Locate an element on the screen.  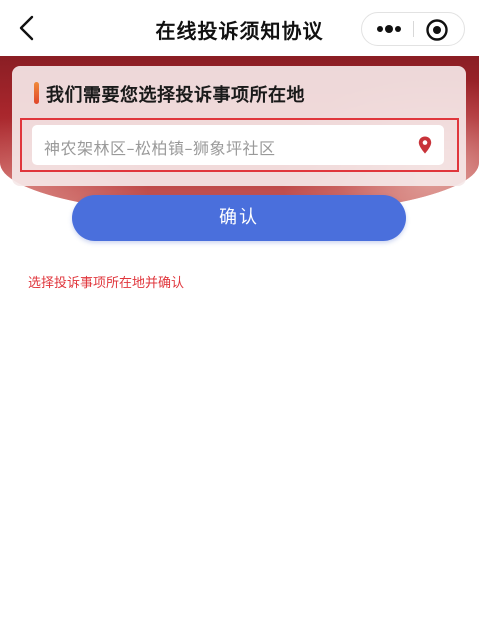
close-mini-program-button is located at coordinates (437, 30).